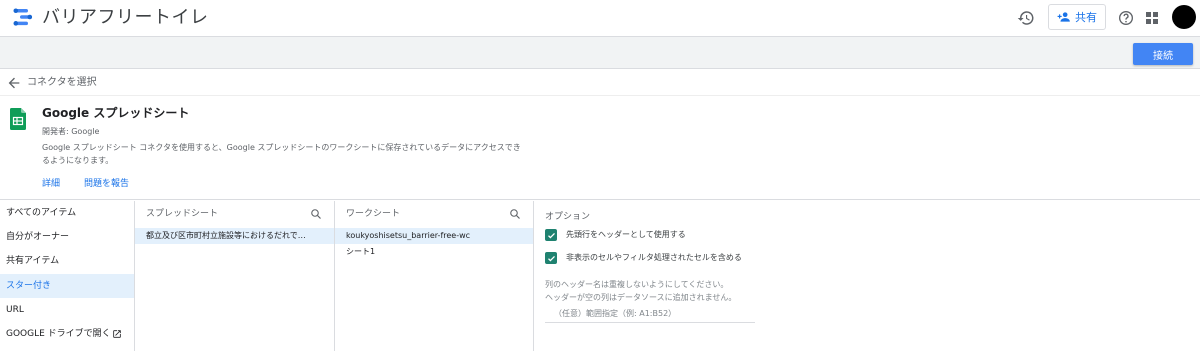 Image resolution: width=1200 pixels, height=351 pixels. What do you see at coordinates (23, 17) in the screenshot?
I see `data-studio-logo-icon` at bounding box center [23, 17].